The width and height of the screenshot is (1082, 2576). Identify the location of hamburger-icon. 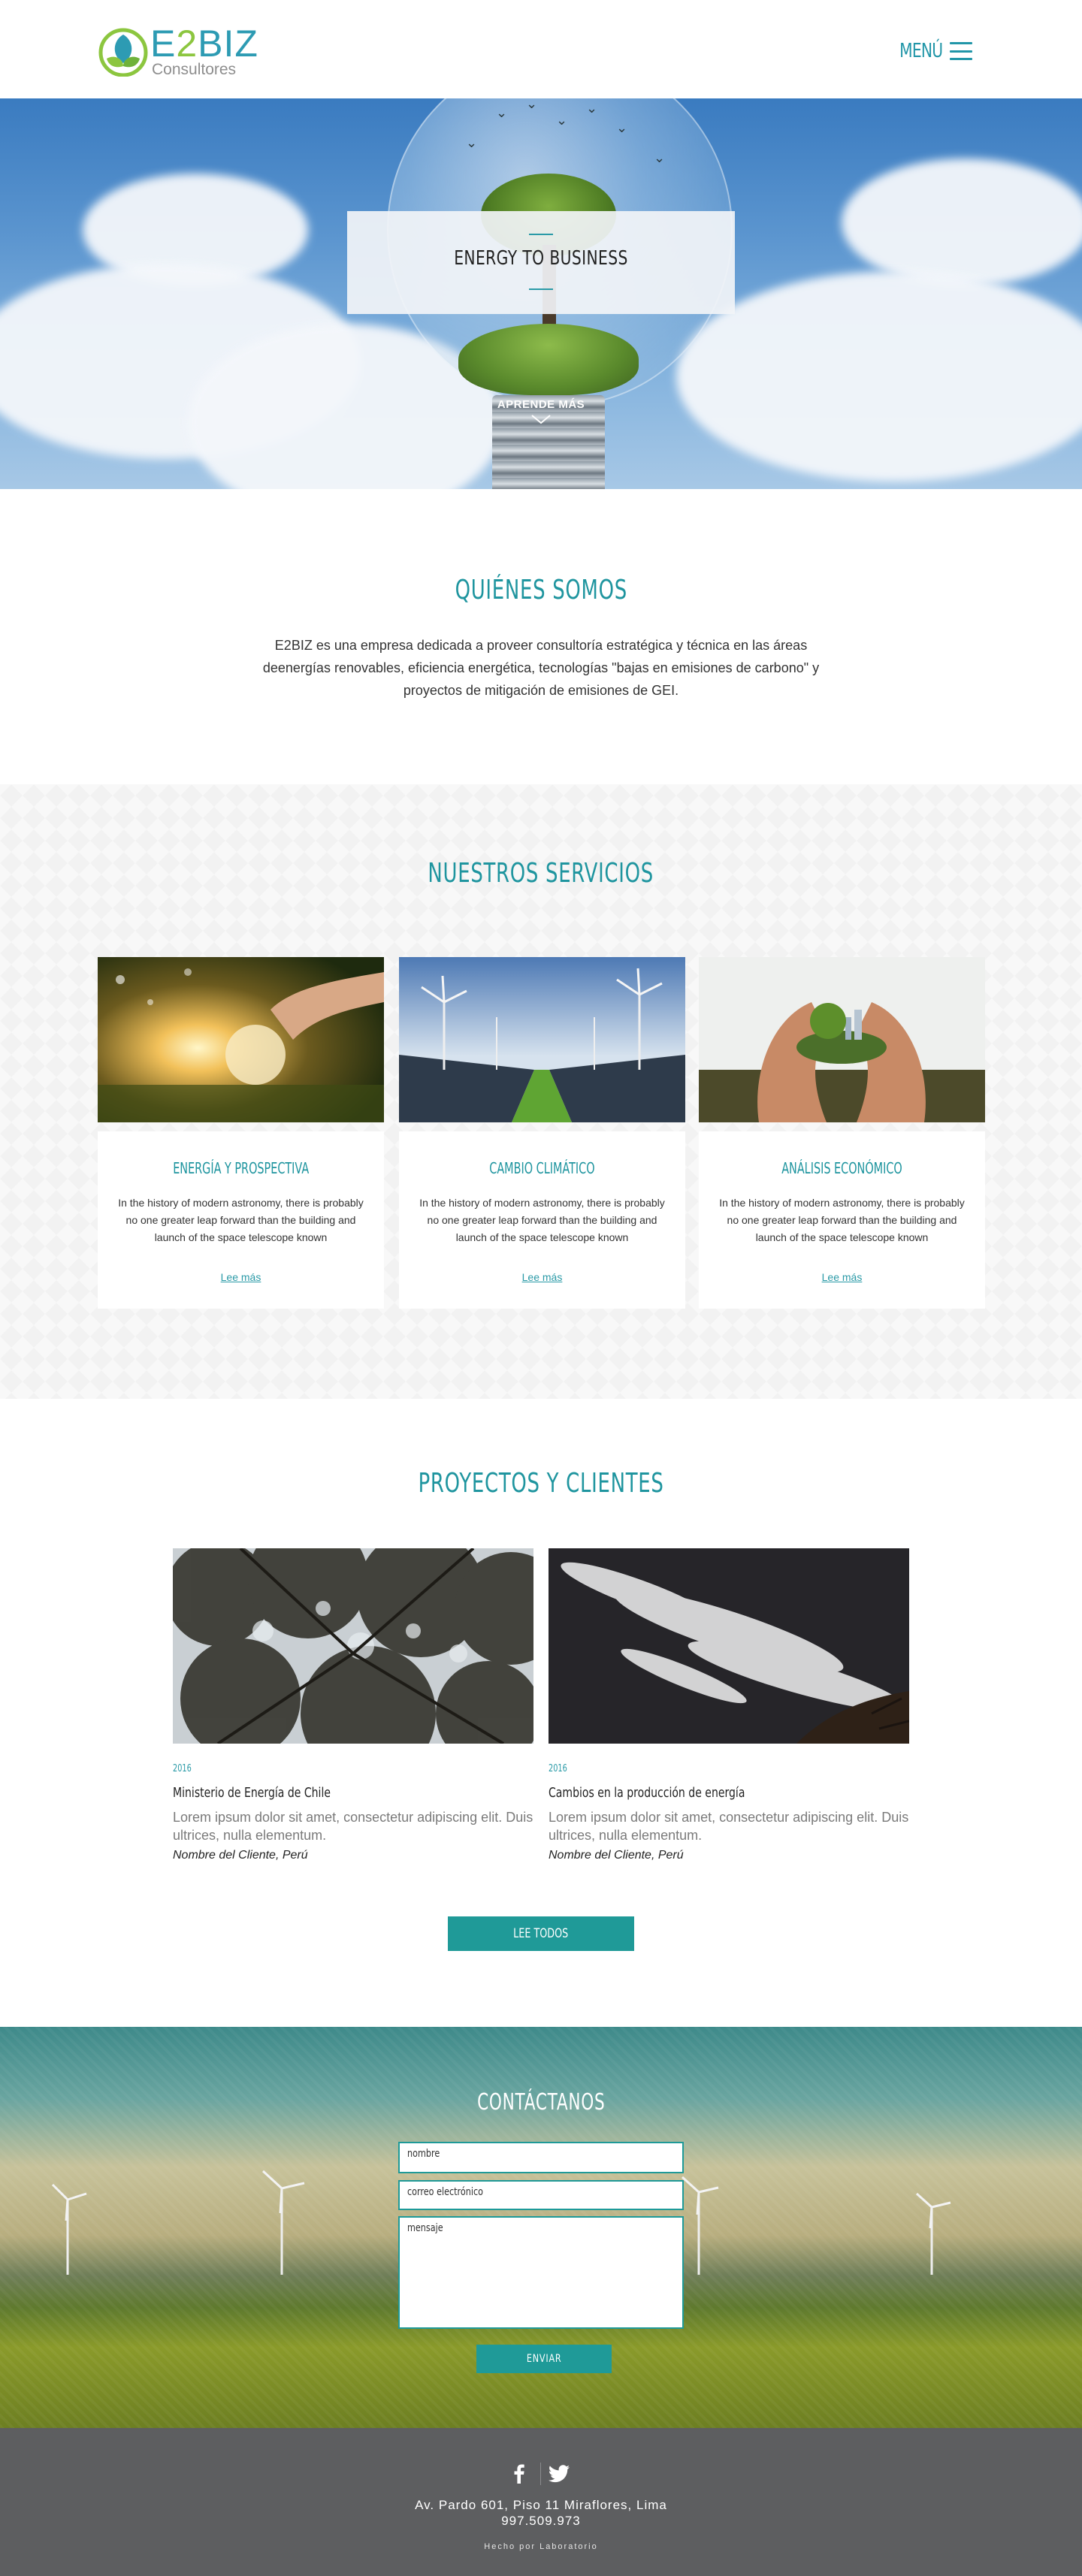
(961, 51).